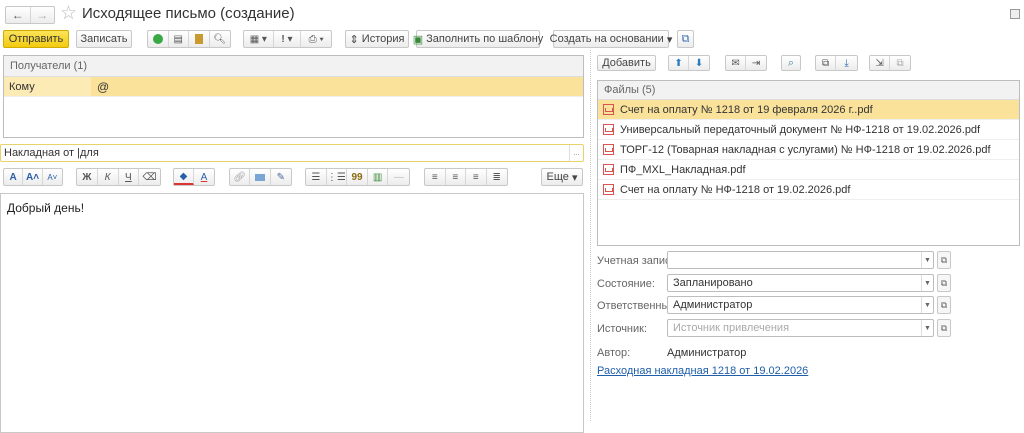 The width and height of the screenshot is (1024, 433). I want to click on preview-file-icon: ⌕, so click(791, 63).